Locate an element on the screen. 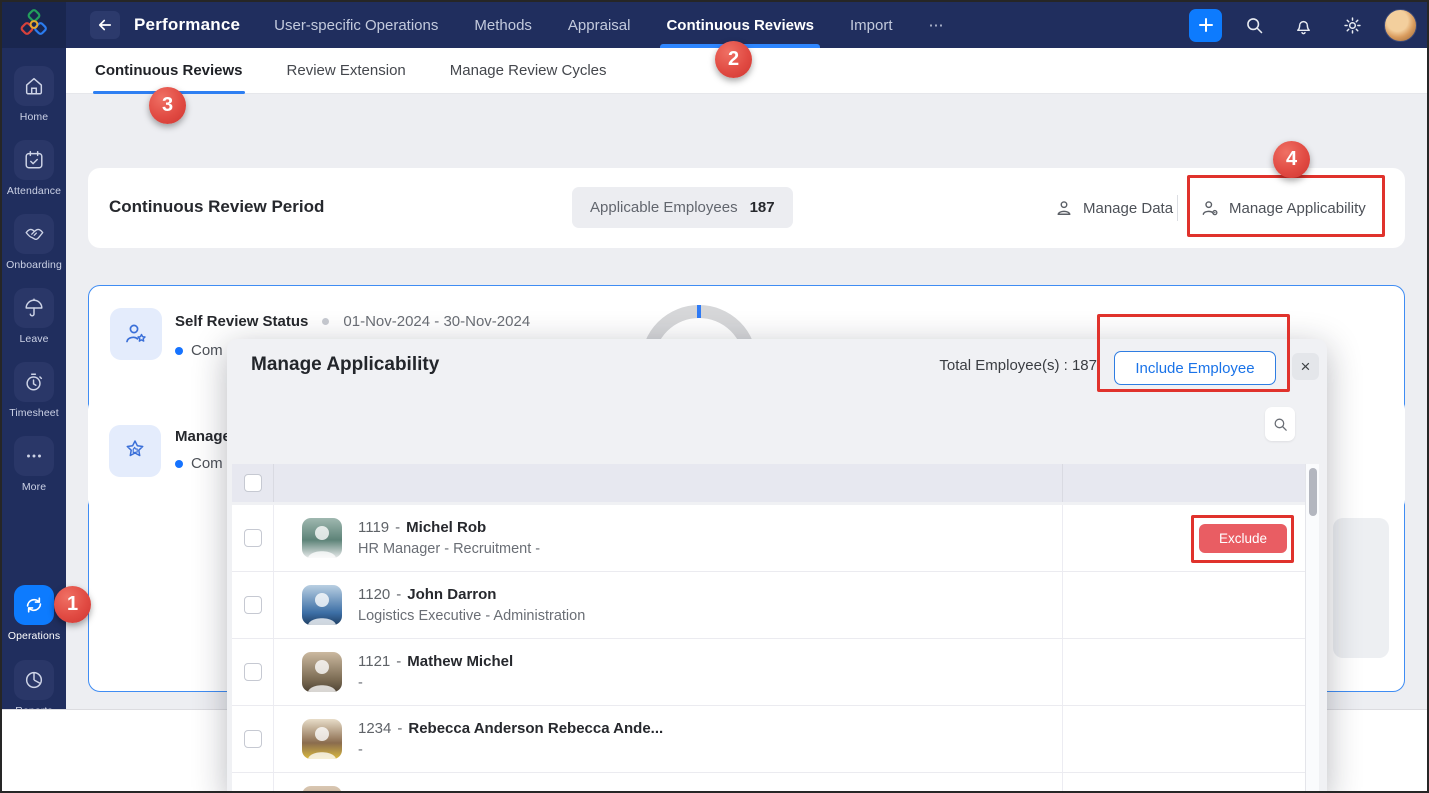  settings-button is located at coordinates (1352, 25).